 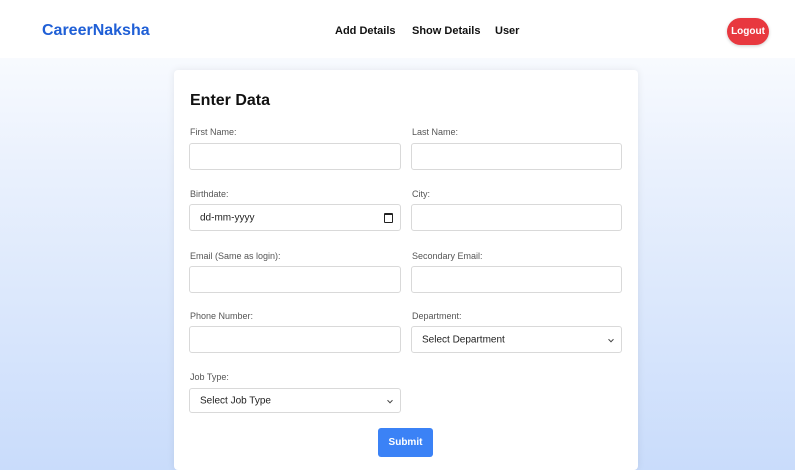 I want to click on nav-add-details: Add Details, so click(x=365, y=31).